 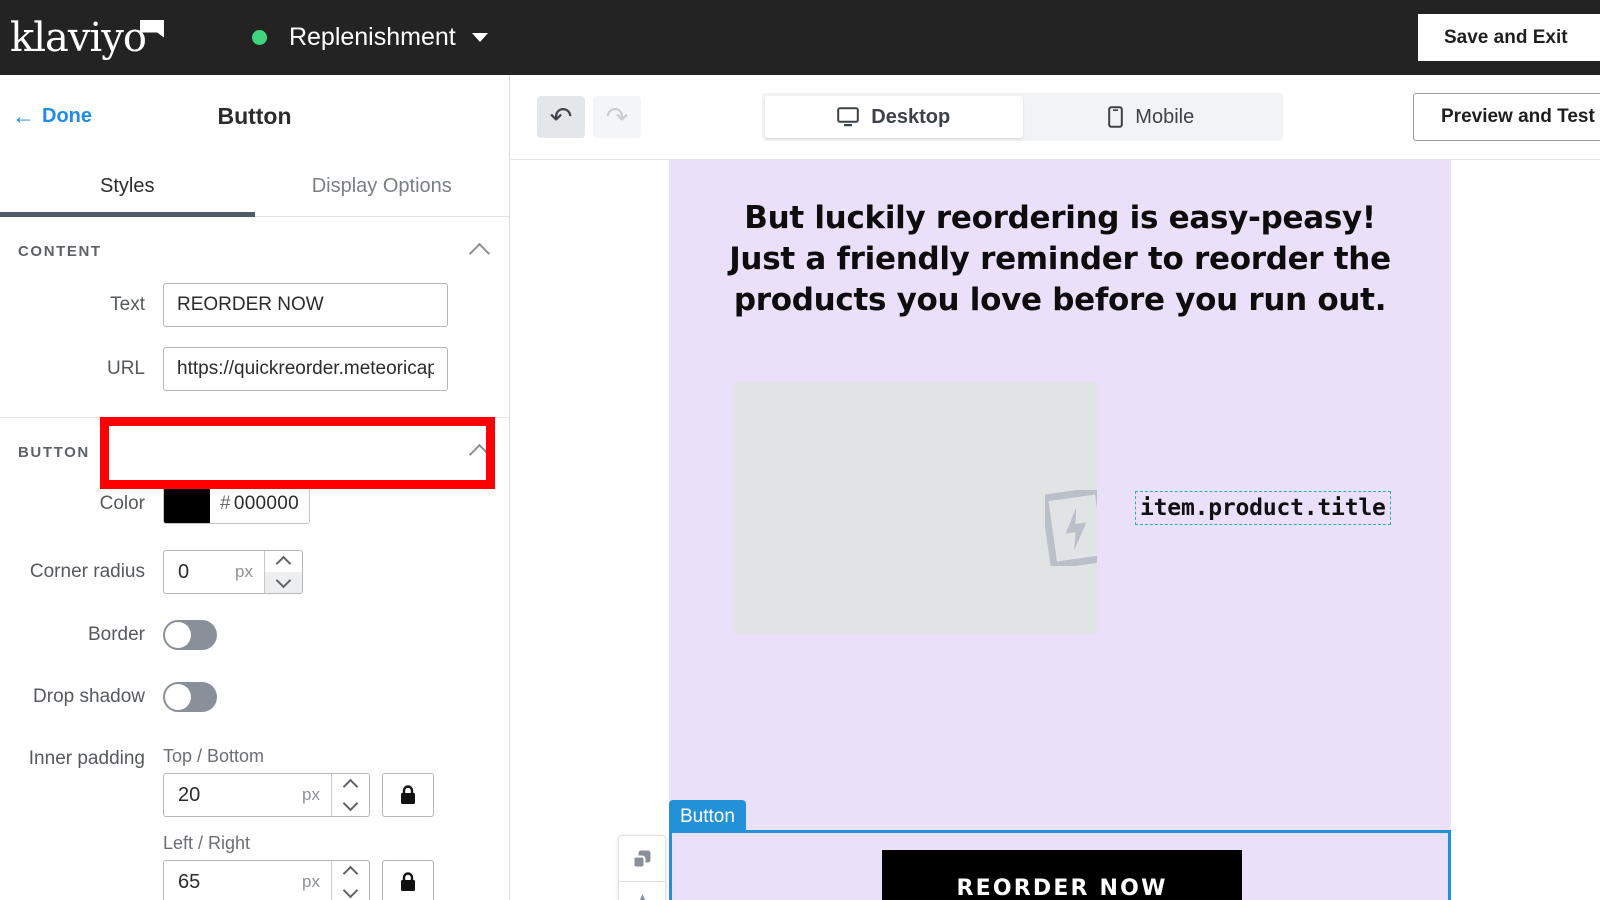 I want to click on left-right-stepper: 65 px, so click(x=266, y=880).